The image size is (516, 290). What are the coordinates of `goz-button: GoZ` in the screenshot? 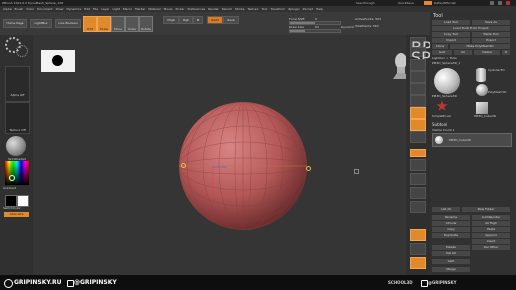 It's located at (442, 52).